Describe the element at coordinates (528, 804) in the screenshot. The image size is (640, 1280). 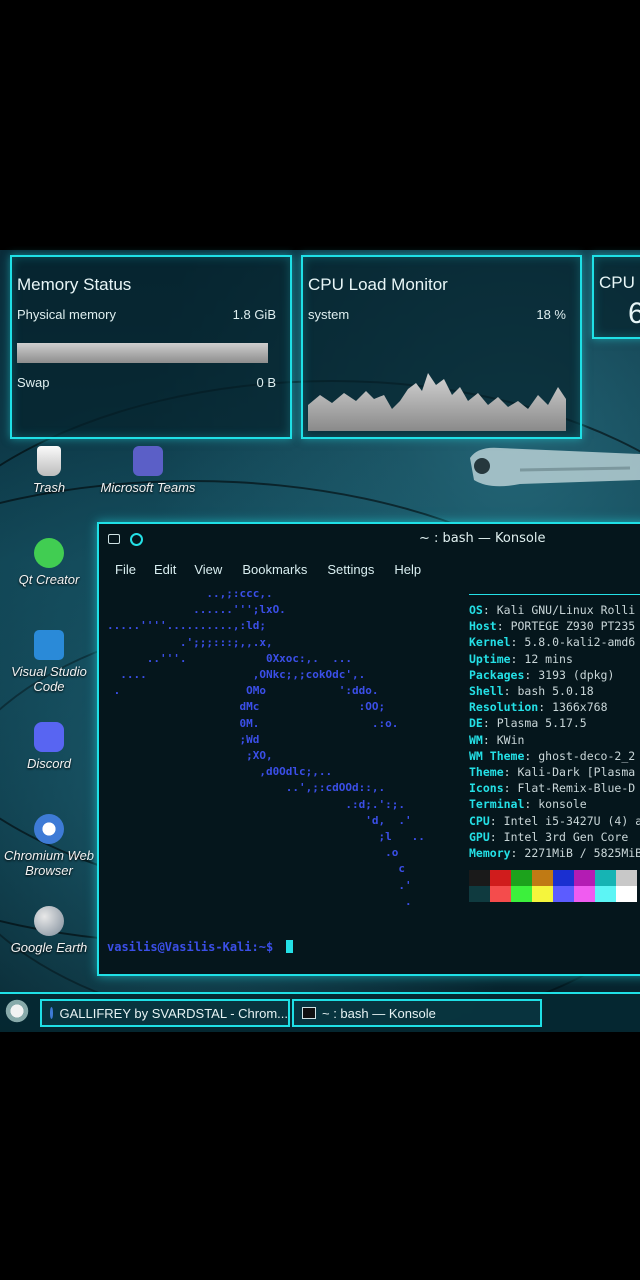
I see `info-line: Terminal: konsole` at that location.